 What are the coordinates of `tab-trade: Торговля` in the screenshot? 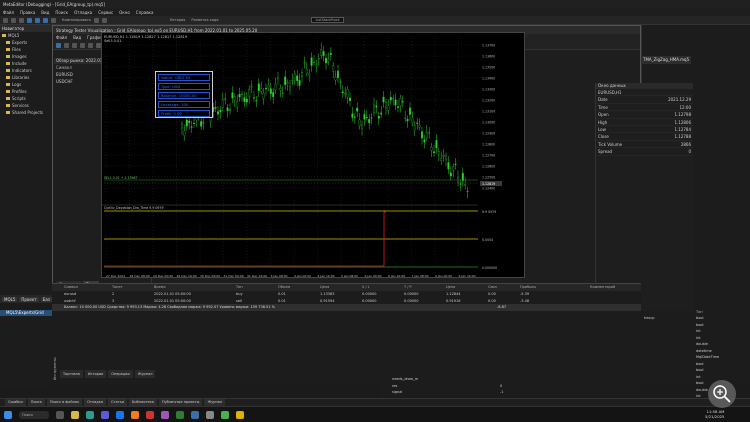 It's located at (71, 374).